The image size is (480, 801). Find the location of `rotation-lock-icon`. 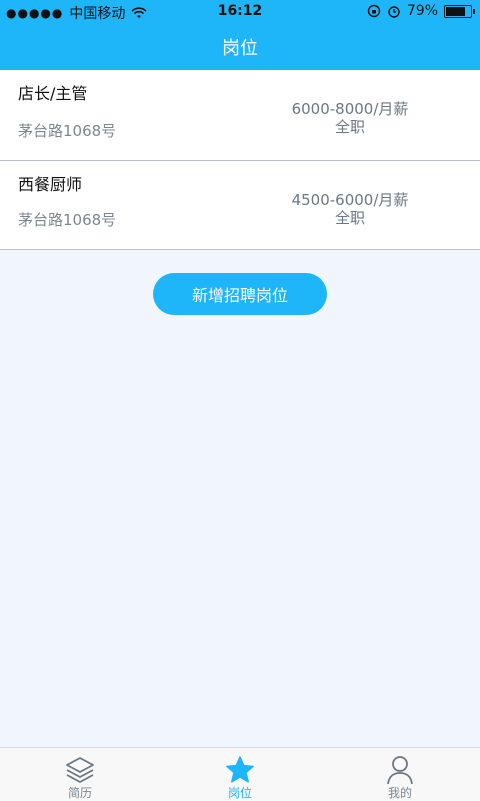

rotation-lock-icon is located at coordinates (374, 11).